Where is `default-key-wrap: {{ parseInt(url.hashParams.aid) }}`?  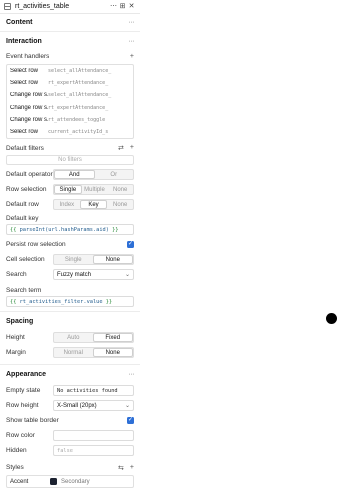 default-key-wrap: {{ parseInt(url.hashParams.aid) }} is located at coordinates (70, 230).